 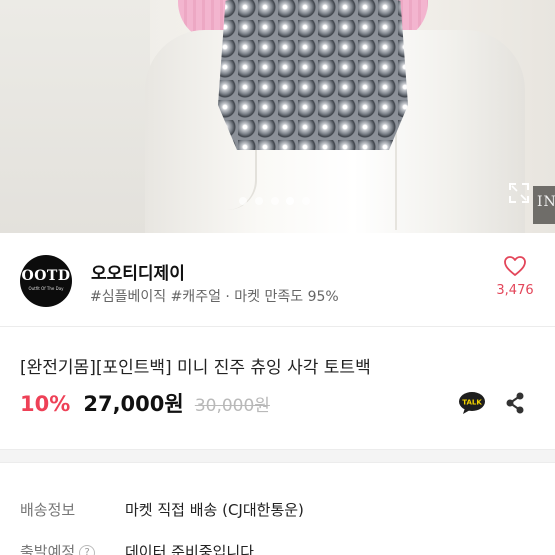 I want to click on shipping-info-label: 배송정보, so click(x=48, y=510).